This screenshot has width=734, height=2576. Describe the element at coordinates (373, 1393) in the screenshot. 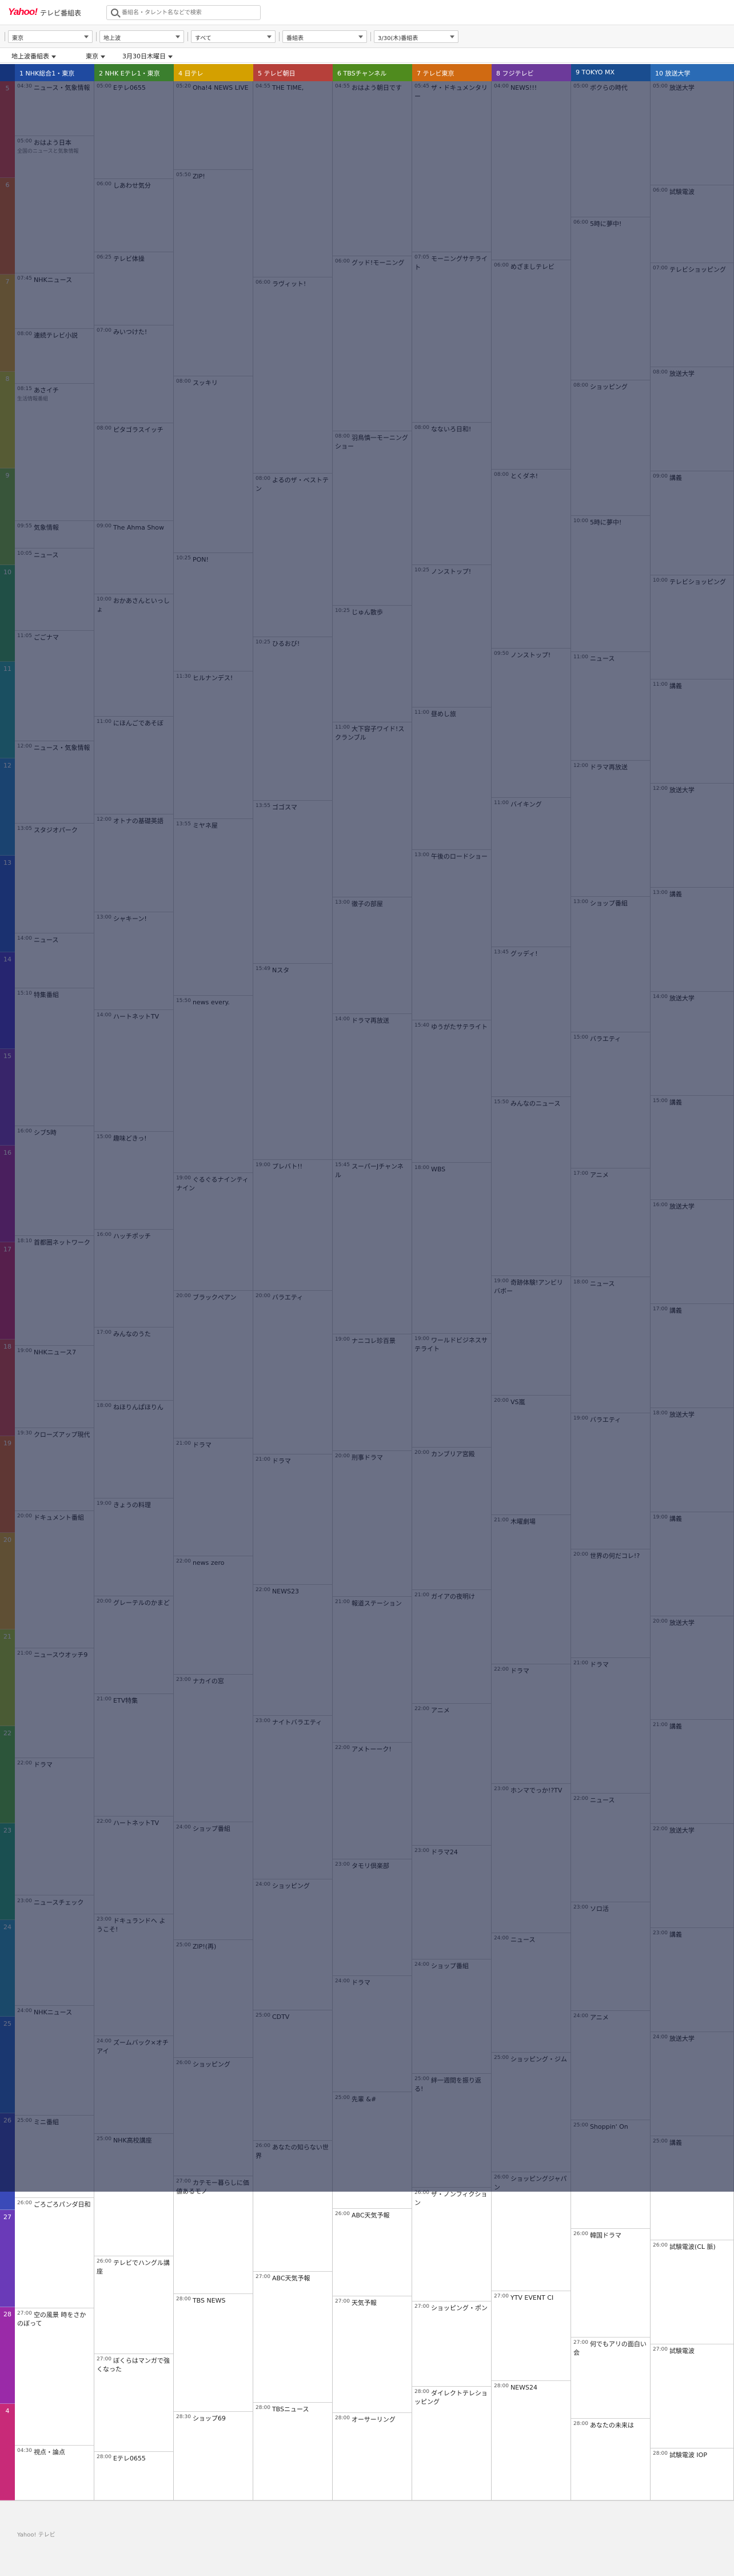

I see `program-cell: 19:00 ナニコレ珍百景` at that location.